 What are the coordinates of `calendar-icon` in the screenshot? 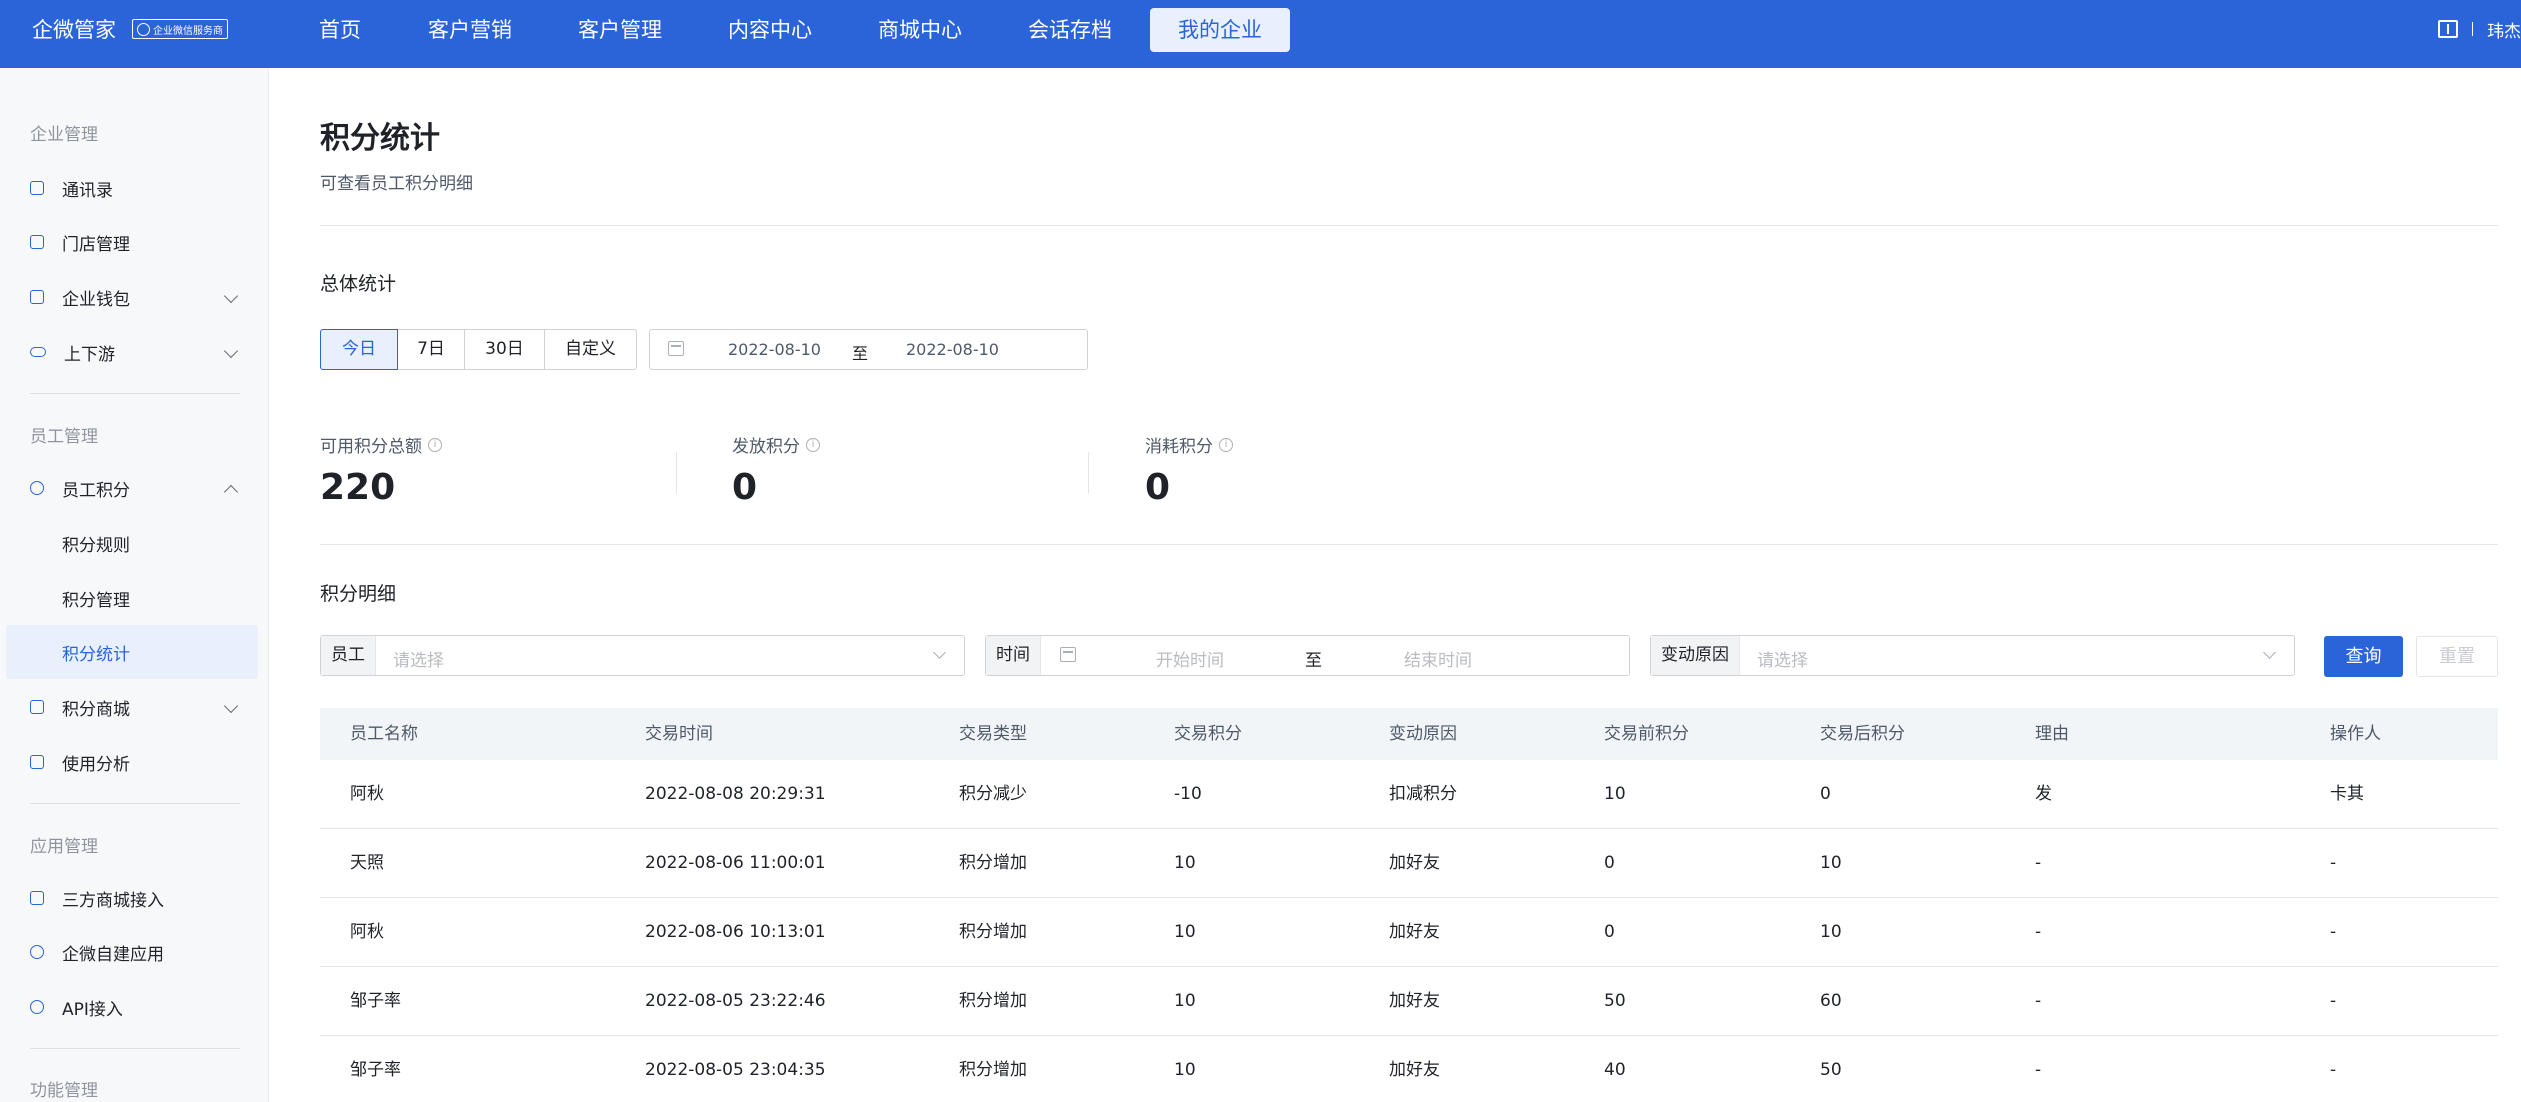 It's located at (676, 348).